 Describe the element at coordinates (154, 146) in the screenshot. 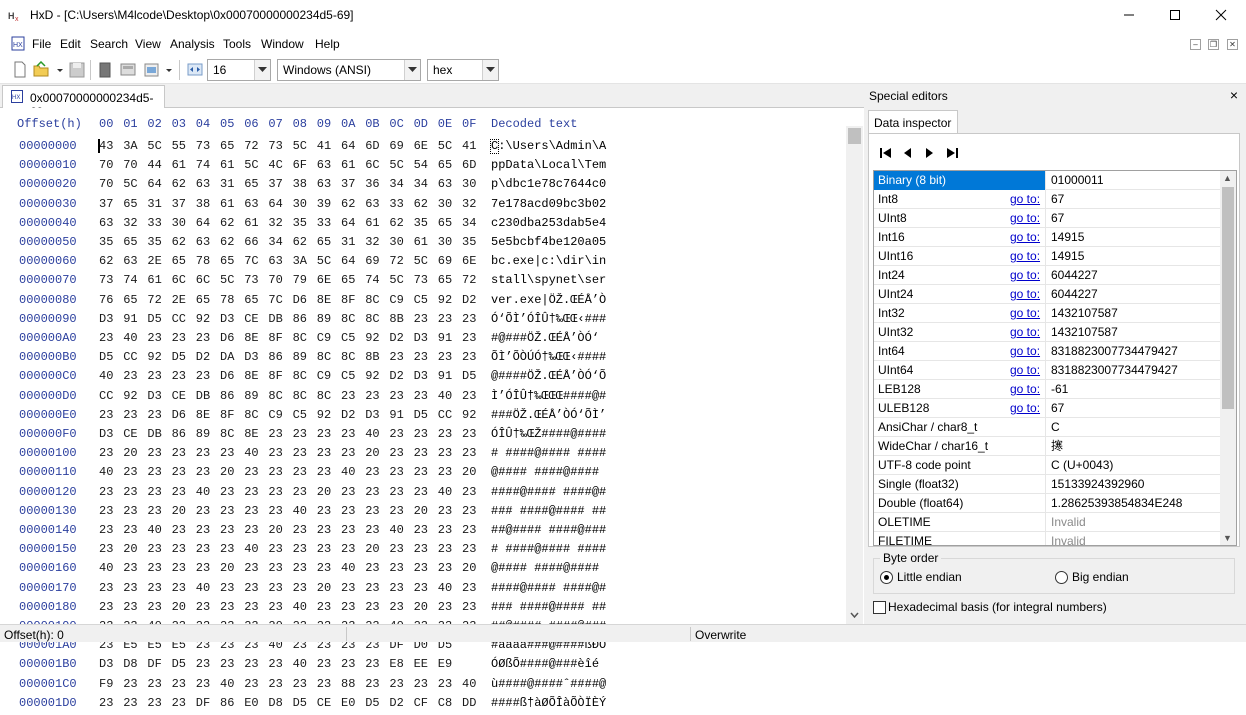

I see `hex-byte: 5C` at that location.